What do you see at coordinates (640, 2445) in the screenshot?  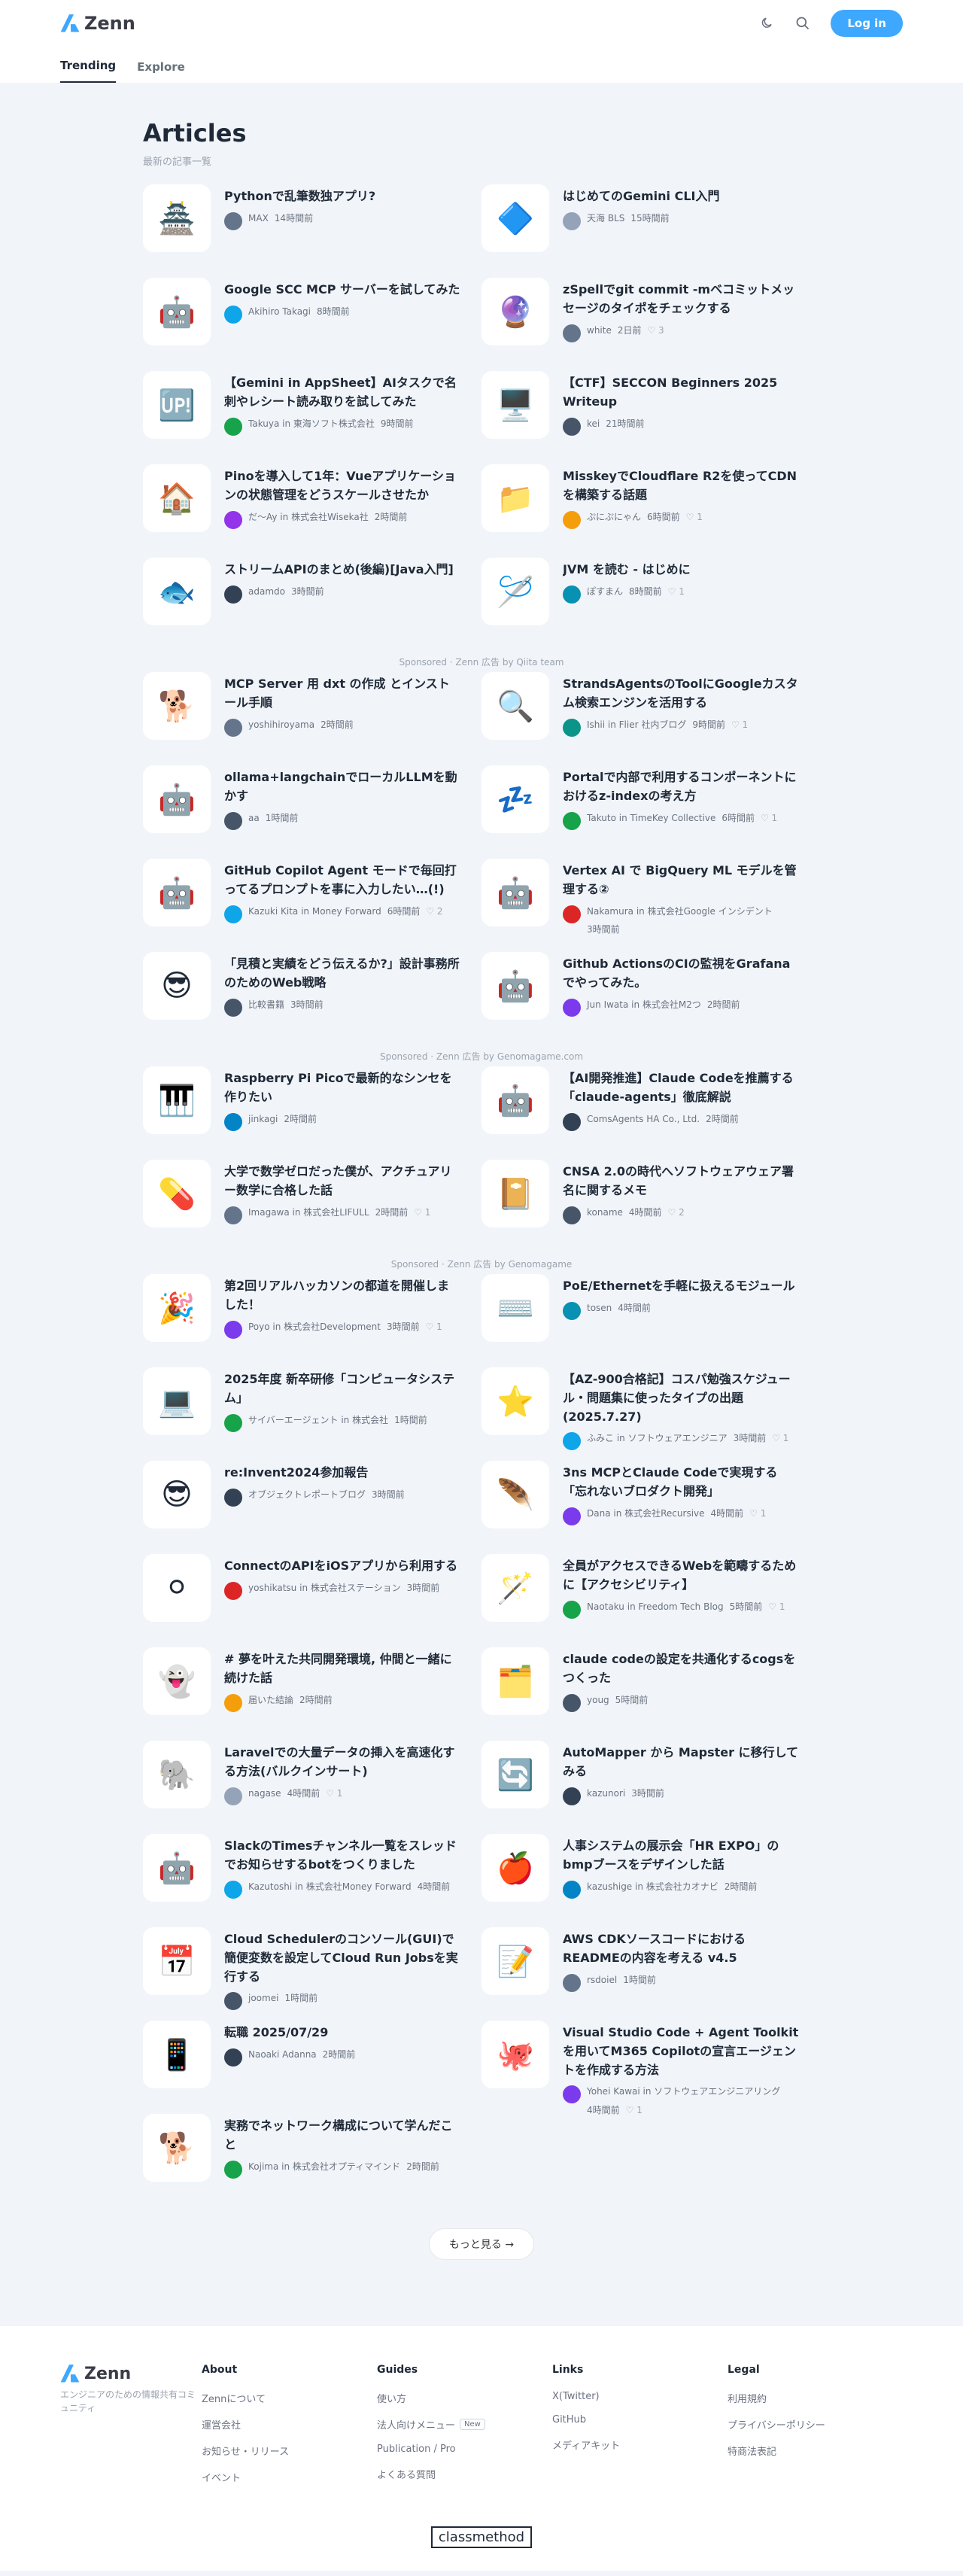 I see `footer-link: メディアキット` at bounding box center [640, 2445].